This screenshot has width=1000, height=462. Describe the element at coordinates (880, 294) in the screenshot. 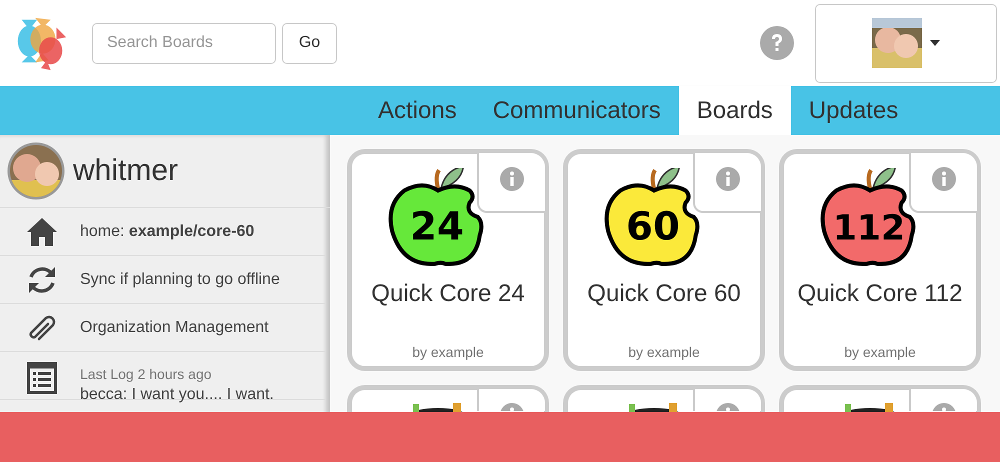

I see `board-title: Quick Core 112` at that location.